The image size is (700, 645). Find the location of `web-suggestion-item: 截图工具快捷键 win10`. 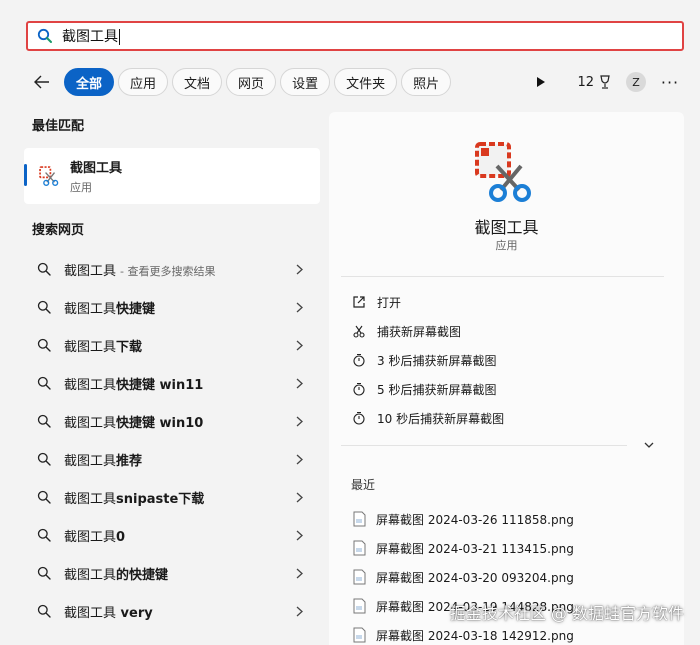

web-suggestion-item: 截图工具快捷键 win10 is located at coordinates (174, 421).